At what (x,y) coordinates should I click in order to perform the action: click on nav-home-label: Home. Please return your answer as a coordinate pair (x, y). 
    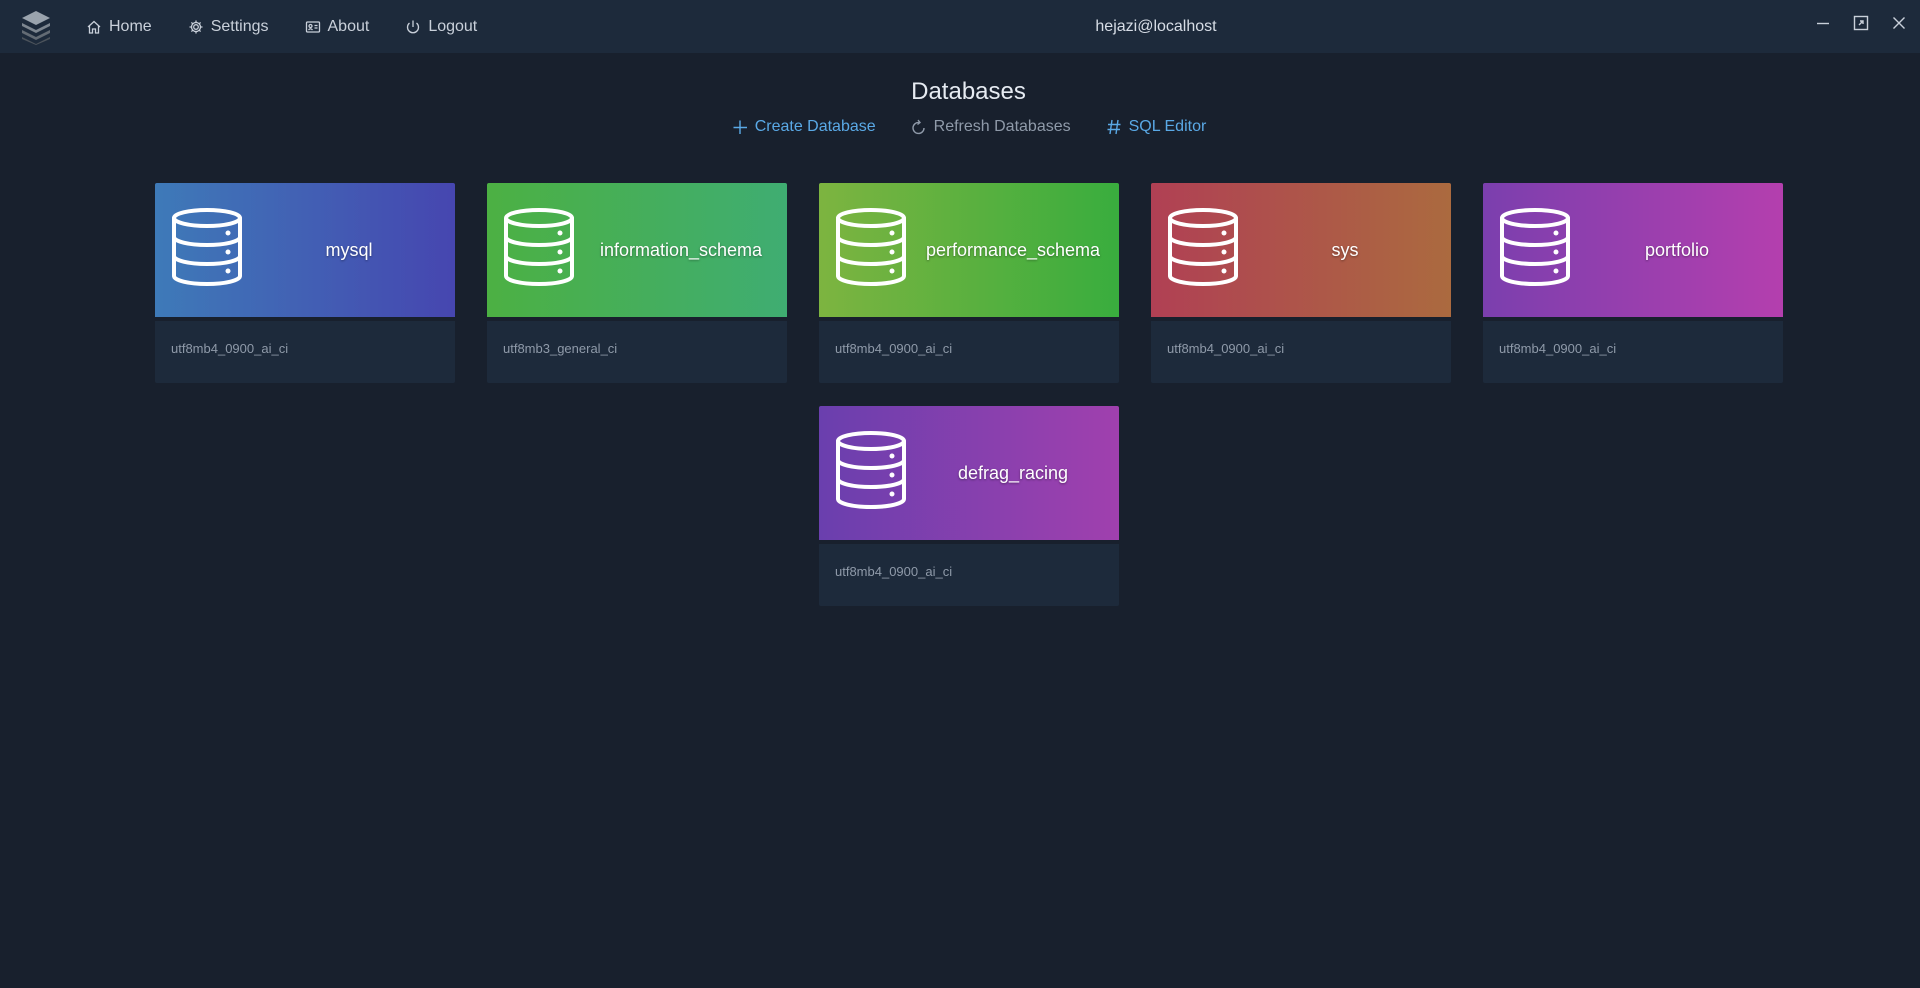
    Looking at the image, I should click on (130, 26).